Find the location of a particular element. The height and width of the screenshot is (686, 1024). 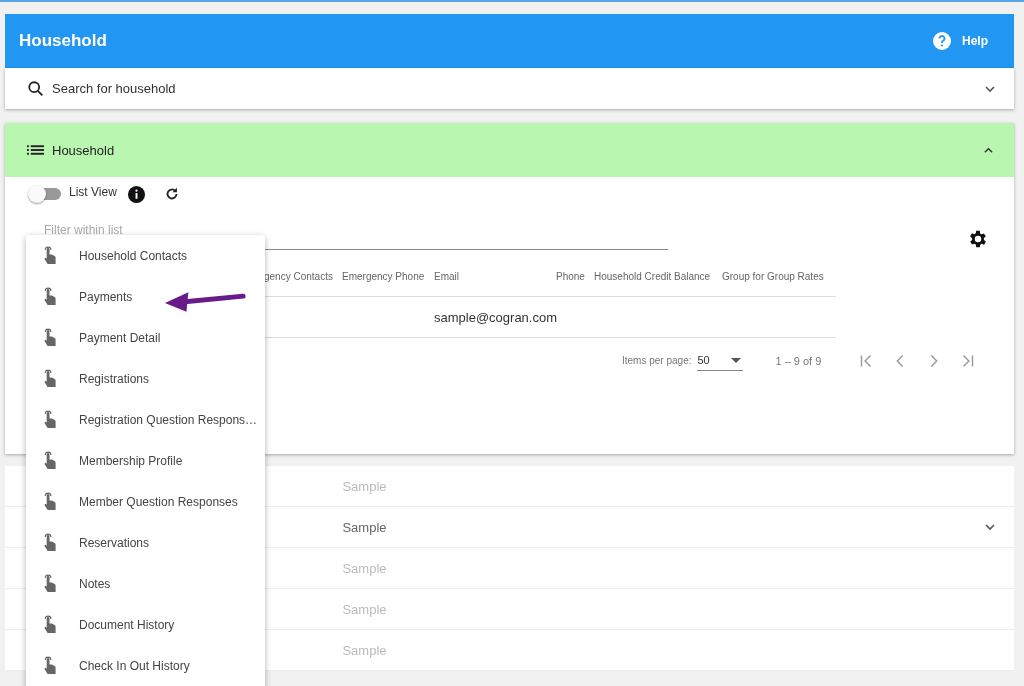

list-view-label: List View is located at coordinates (93, 192).